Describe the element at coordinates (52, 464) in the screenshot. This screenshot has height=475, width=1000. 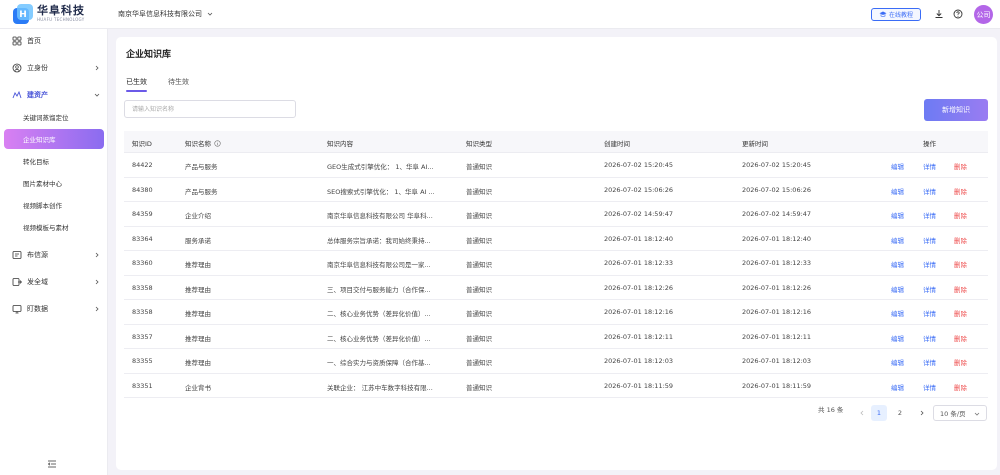
I see `menu-collapse-icon` at that location.